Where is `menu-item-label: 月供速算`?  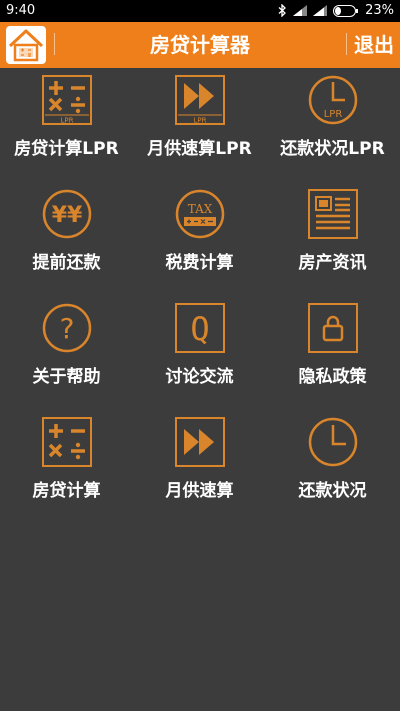
menu-item-label: 月供速算 is located at coordinates (199, 491).